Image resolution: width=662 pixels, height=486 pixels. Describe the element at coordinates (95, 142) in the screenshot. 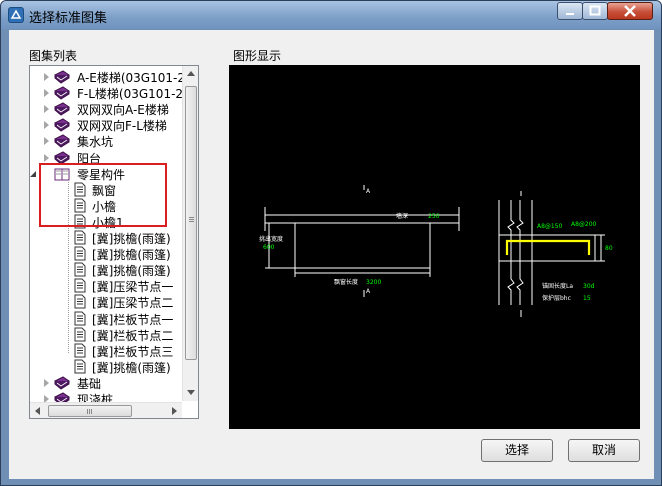

I see `tree-item-label: 集水坑` at that location.